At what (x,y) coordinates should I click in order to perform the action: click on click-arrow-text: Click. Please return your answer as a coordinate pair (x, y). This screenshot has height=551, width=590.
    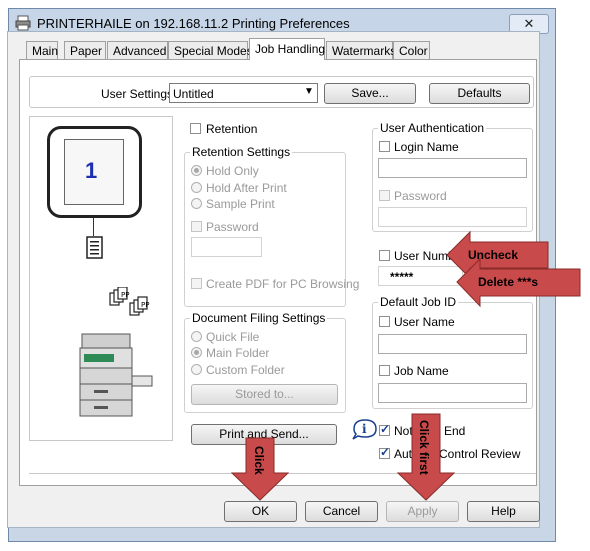
    Looking at the image, I should click on (259, 460).